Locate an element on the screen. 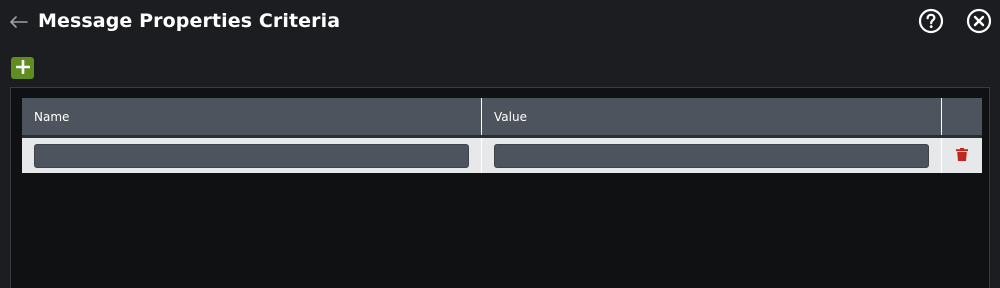 The height and width of the screenshot is (288, 1000). add-criteria-button is located at coordinates (22, 68).